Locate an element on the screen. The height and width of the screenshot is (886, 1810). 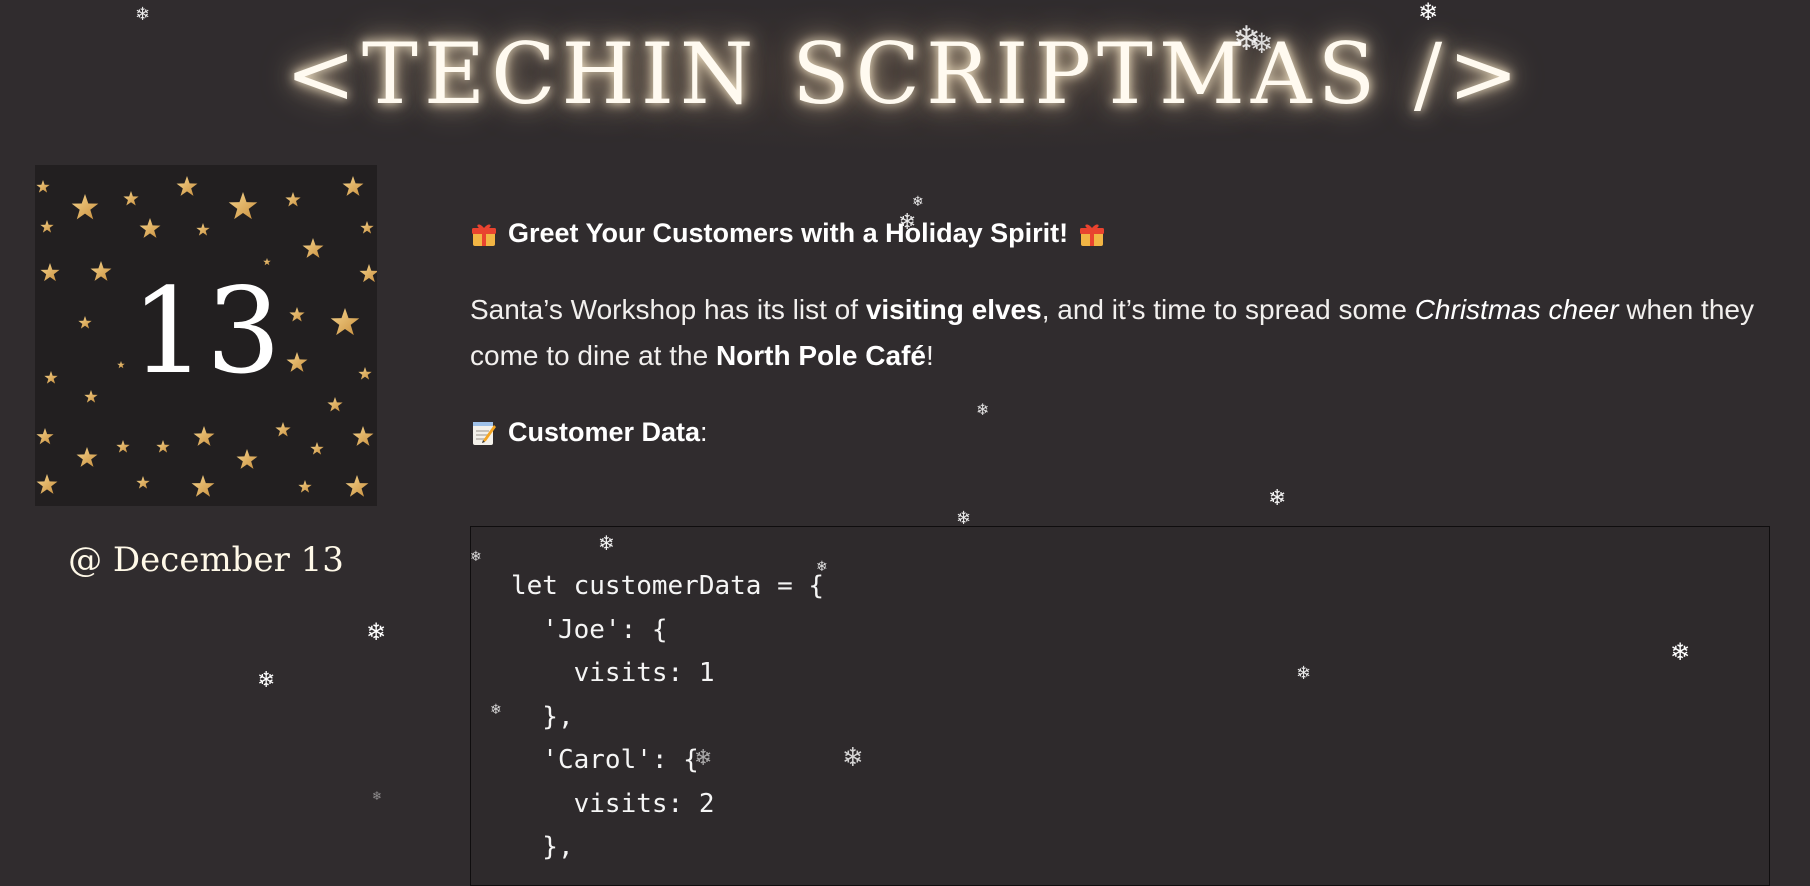
intro-bold-visiting-elves: visiting elves is located at coordinates (953, 309).